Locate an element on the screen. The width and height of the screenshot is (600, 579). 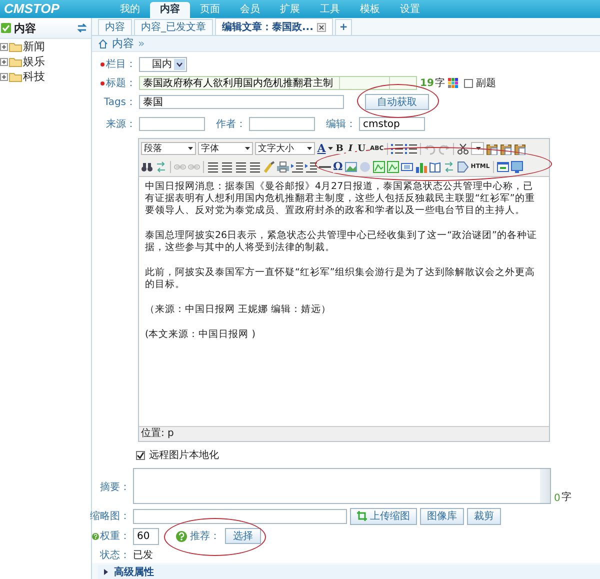
field-label: 标题： is located at coordinates (121, 83).